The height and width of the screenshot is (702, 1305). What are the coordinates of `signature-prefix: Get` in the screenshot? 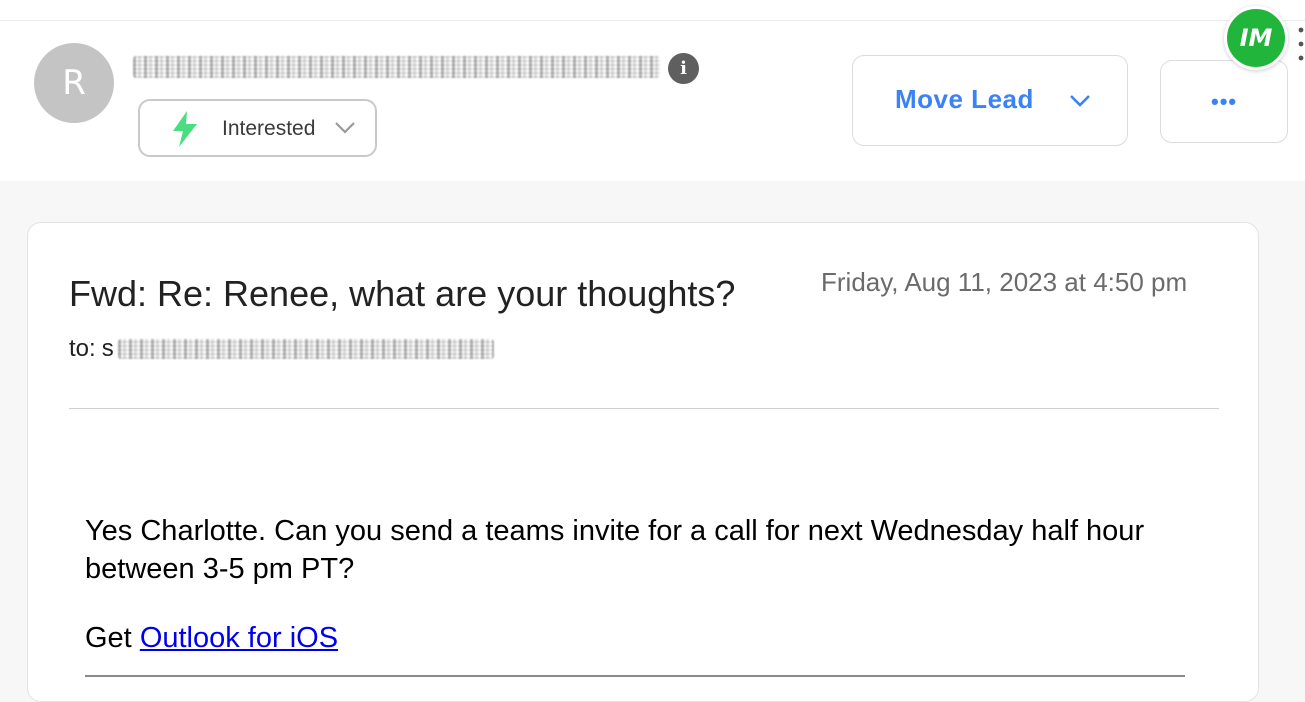 It's located at (112, 638).